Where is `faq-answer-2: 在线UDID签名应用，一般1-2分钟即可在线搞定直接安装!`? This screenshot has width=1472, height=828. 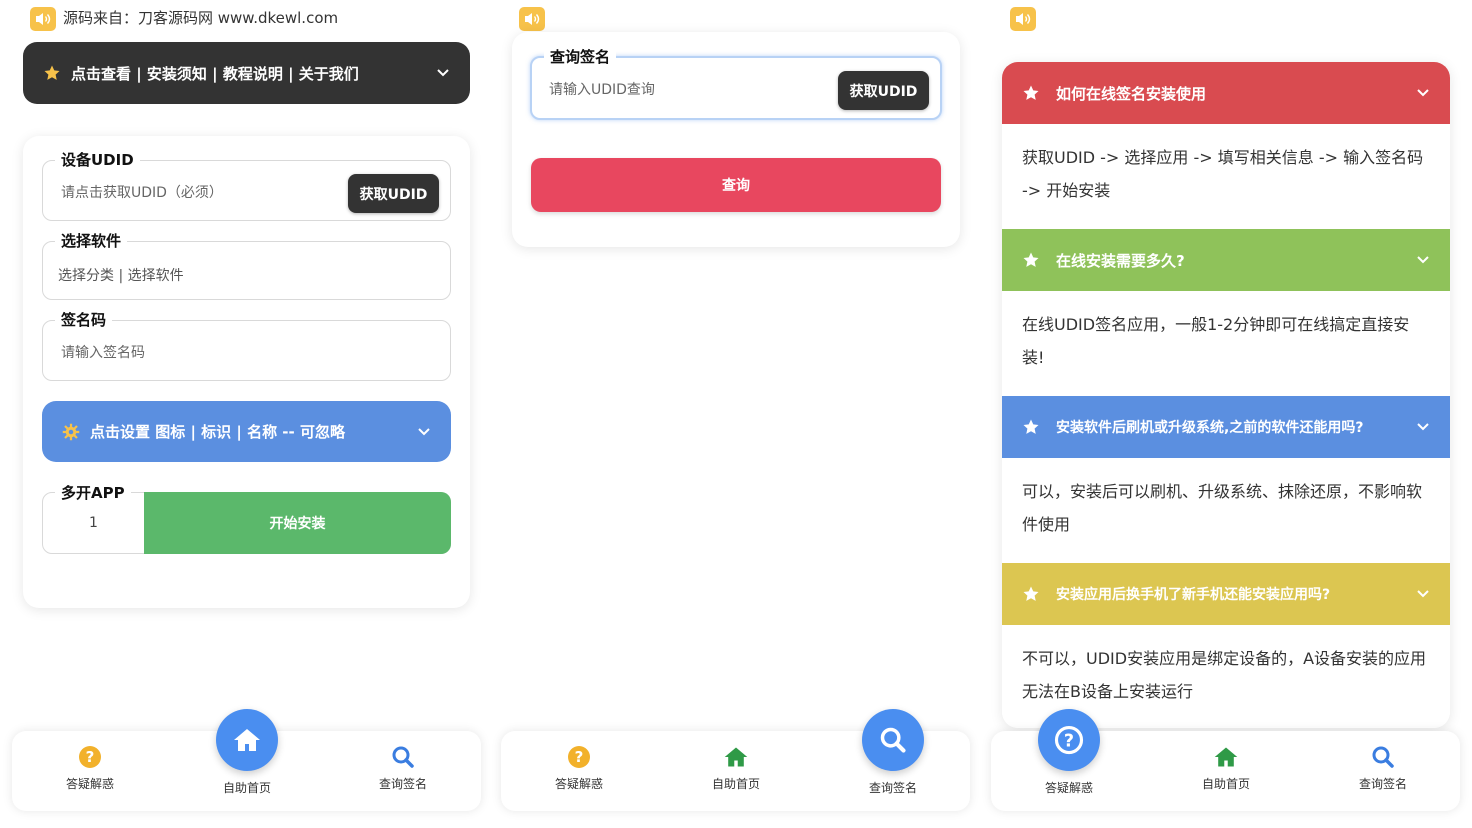 faq-answer-2: 在线UDID签名应用，一般1-2分钟即可在线搞定直接安装! is located at coordinates (1226, 343).